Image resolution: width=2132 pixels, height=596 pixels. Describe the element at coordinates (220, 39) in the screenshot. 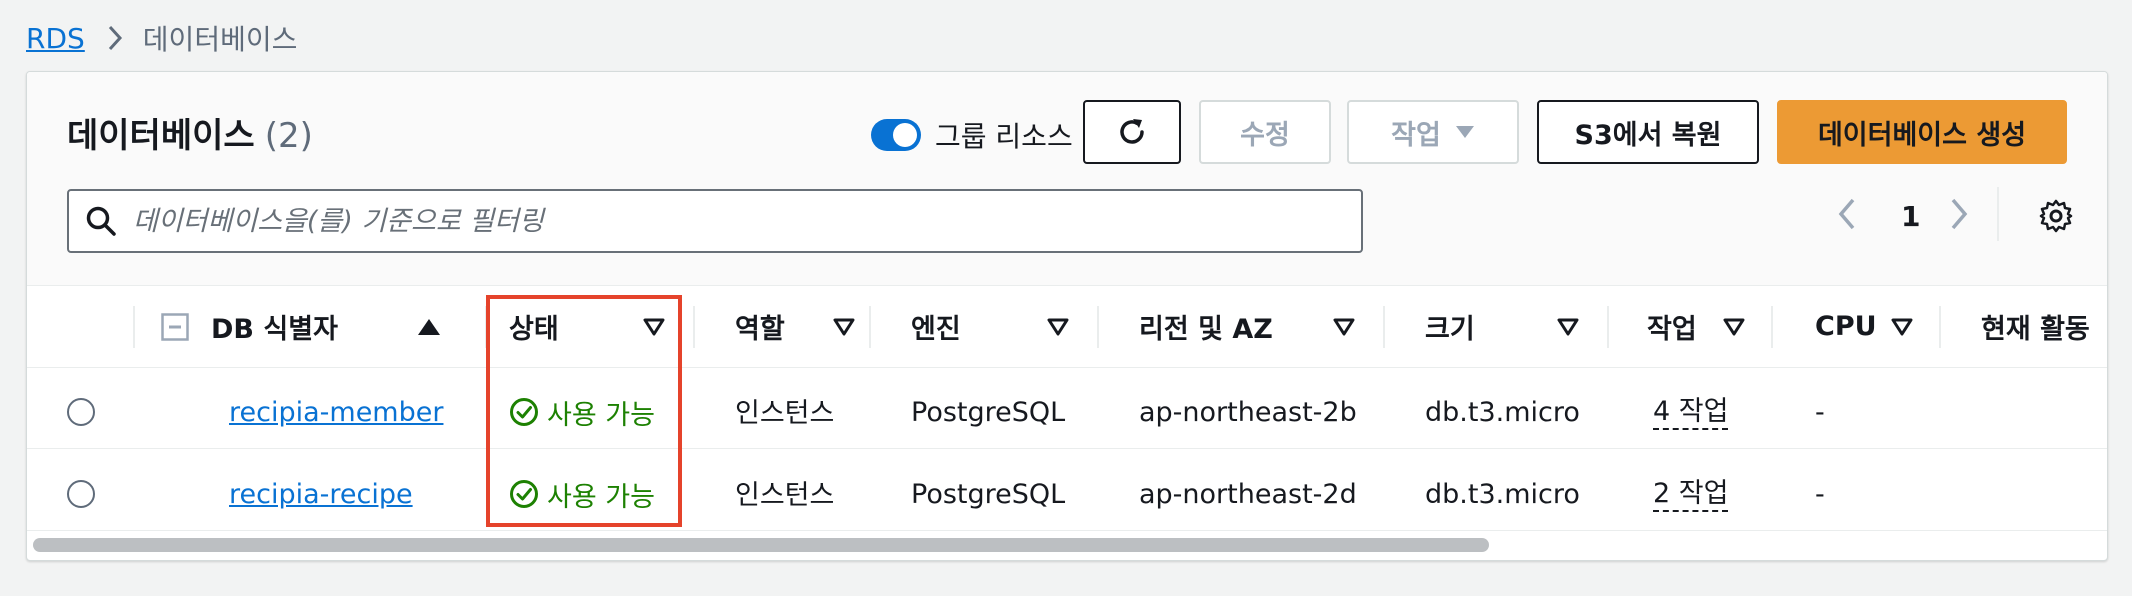

I see `breadcrumb-current: 데이터베이스` at that location.